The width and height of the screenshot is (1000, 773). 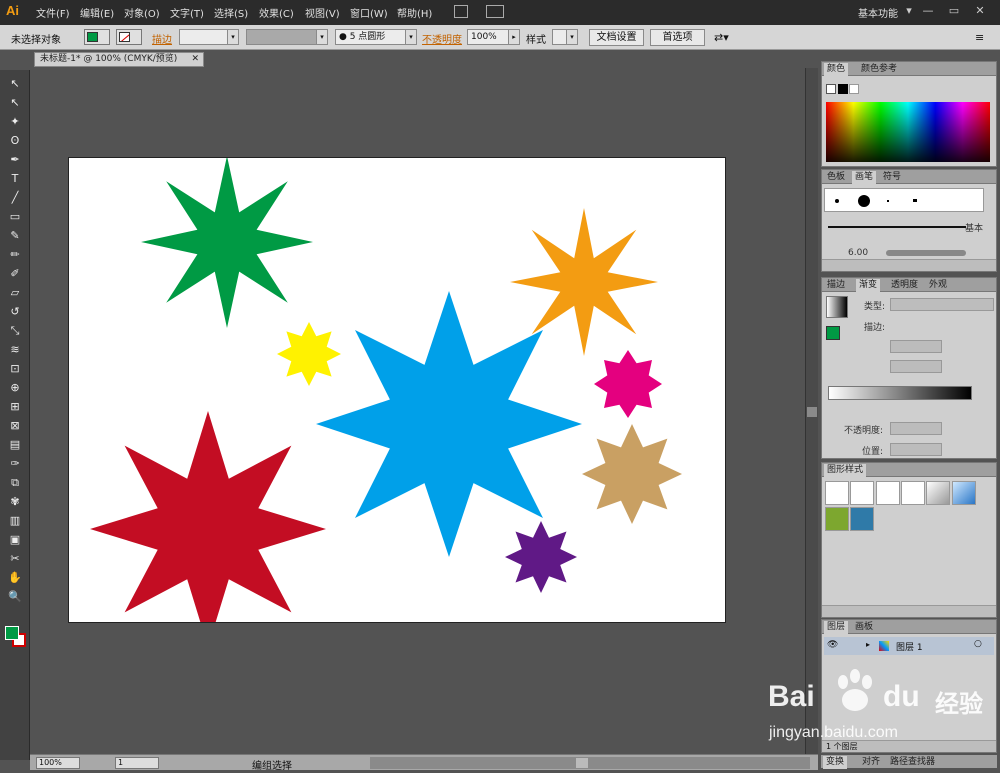 I want to click on warp-tool: ≋, so click(x=15, y=350).